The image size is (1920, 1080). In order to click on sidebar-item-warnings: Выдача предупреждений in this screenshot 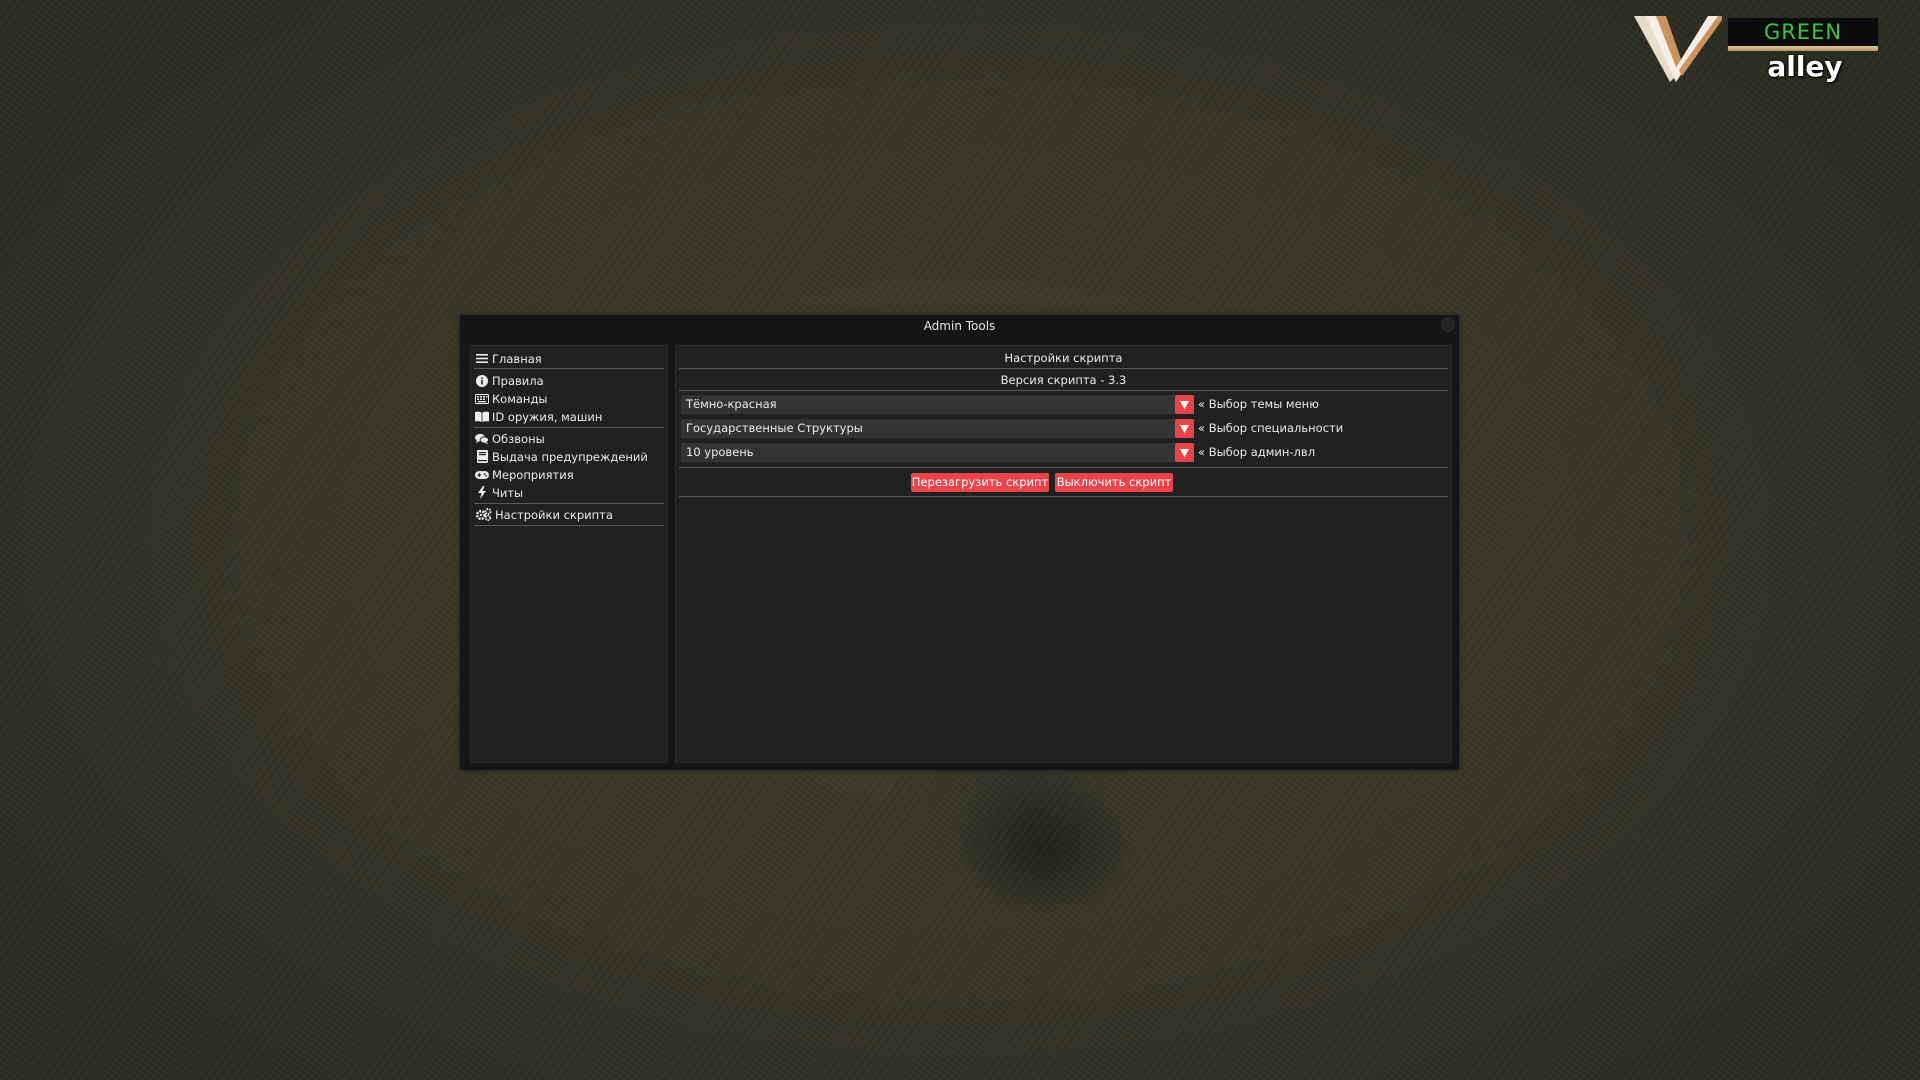, I will do `click(561, 456)`.